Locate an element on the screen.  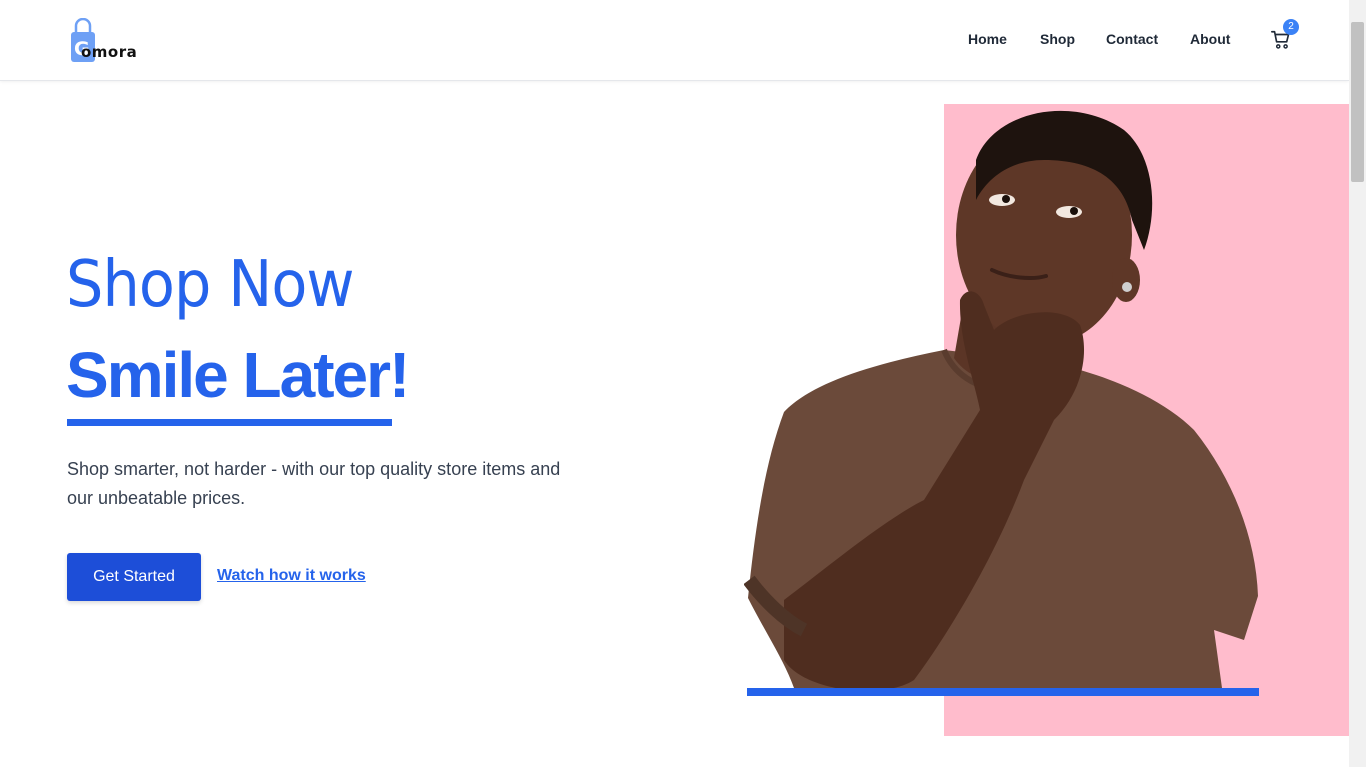
brand-name: omora is located at coordinates (109, 52).